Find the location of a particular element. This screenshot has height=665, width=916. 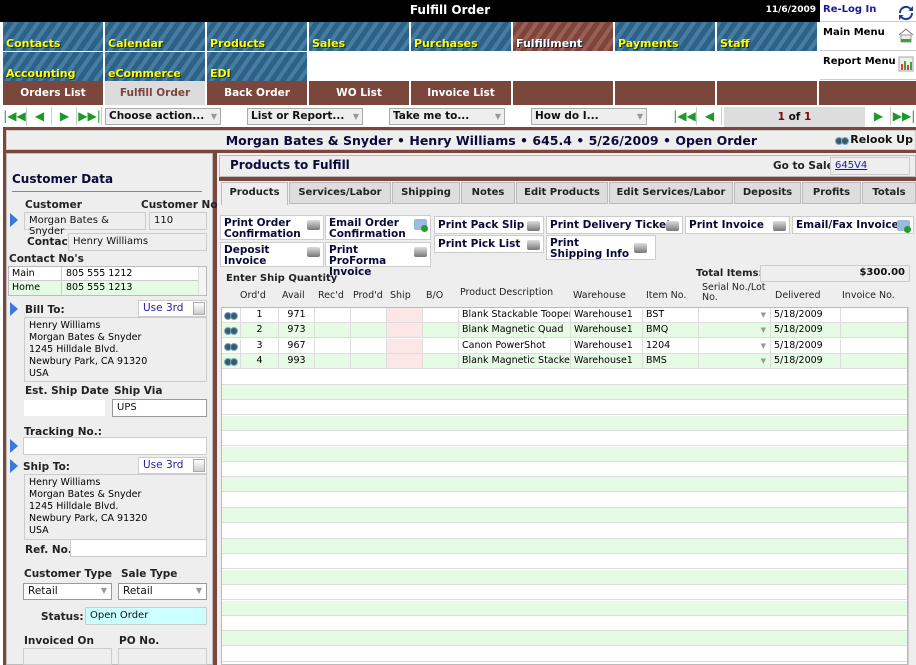

email-fax-invoice-button: Email/Fax Invoice is located at coordinates (853, 225).